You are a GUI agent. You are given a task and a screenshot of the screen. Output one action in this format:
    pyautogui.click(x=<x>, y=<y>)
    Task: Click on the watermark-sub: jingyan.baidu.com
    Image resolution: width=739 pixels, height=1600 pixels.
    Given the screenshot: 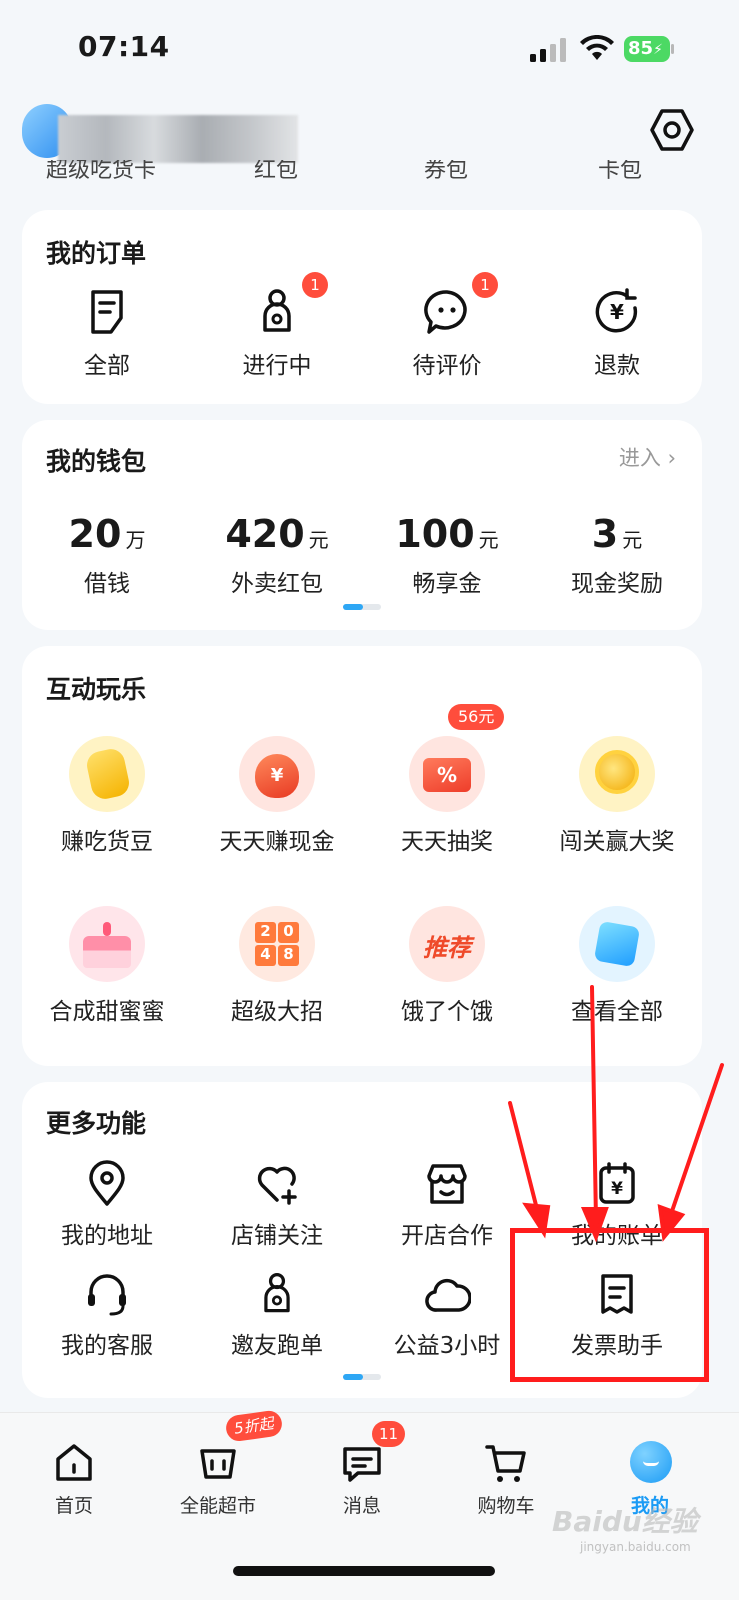 What is the action you would take?
    pyautogui.click(x=635, y=1547)
    